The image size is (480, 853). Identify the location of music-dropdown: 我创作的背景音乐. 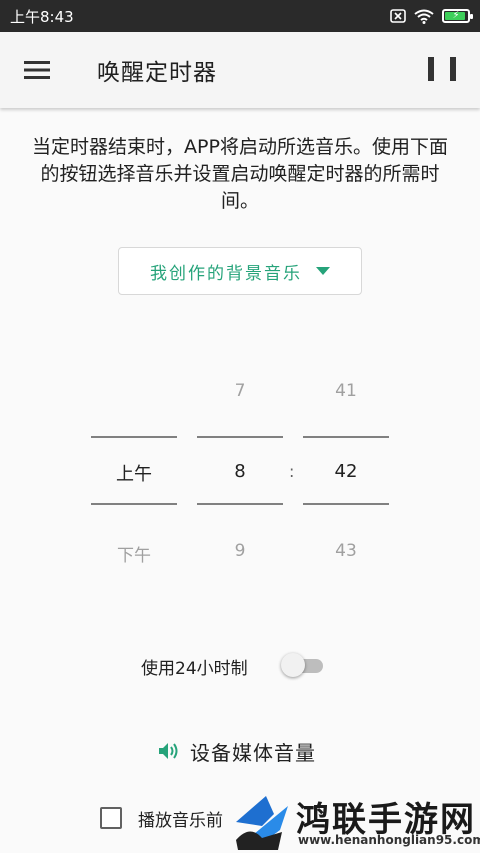
(240, 271).